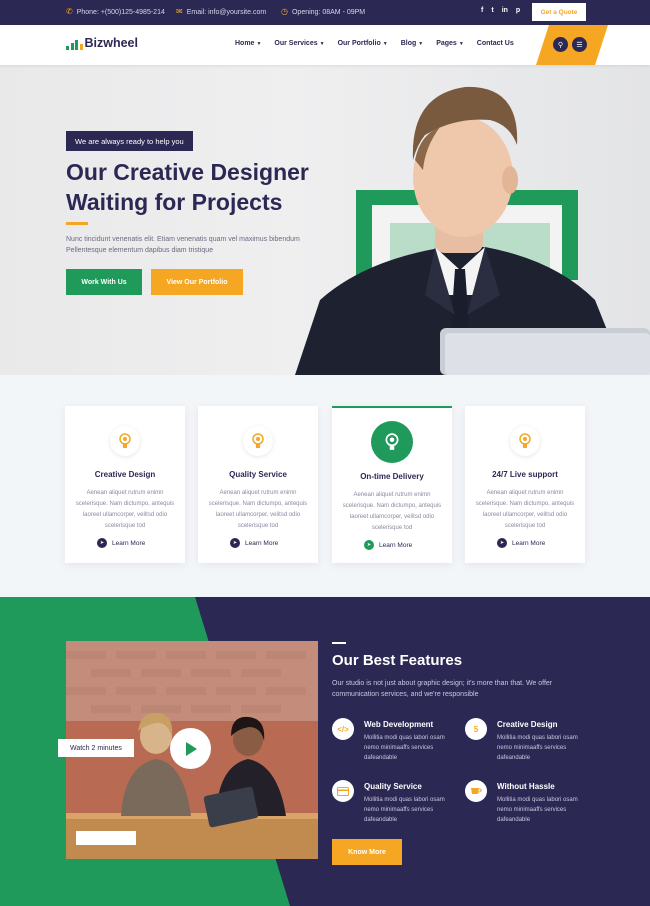  I want to click on feature-title: Quality Service, so click(393, 786).